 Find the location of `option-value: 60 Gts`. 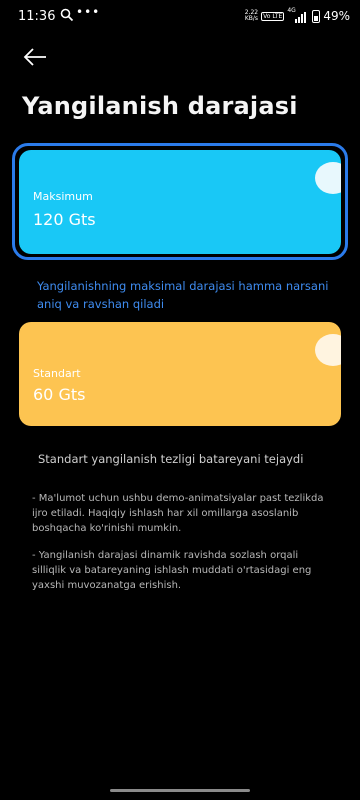

option-value: 60 Gts is located at coordinates (59, 394).